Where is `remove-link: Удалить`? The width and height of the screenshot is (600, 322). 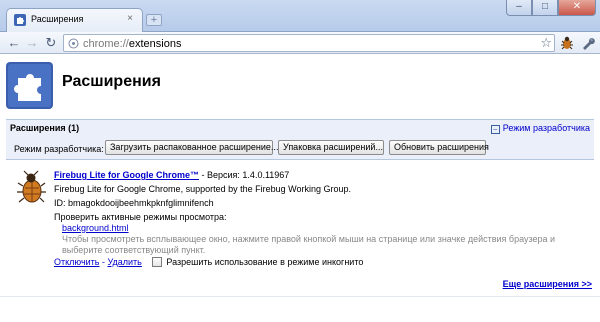 remove-link: Удалить is located at coordinates (125, 262).